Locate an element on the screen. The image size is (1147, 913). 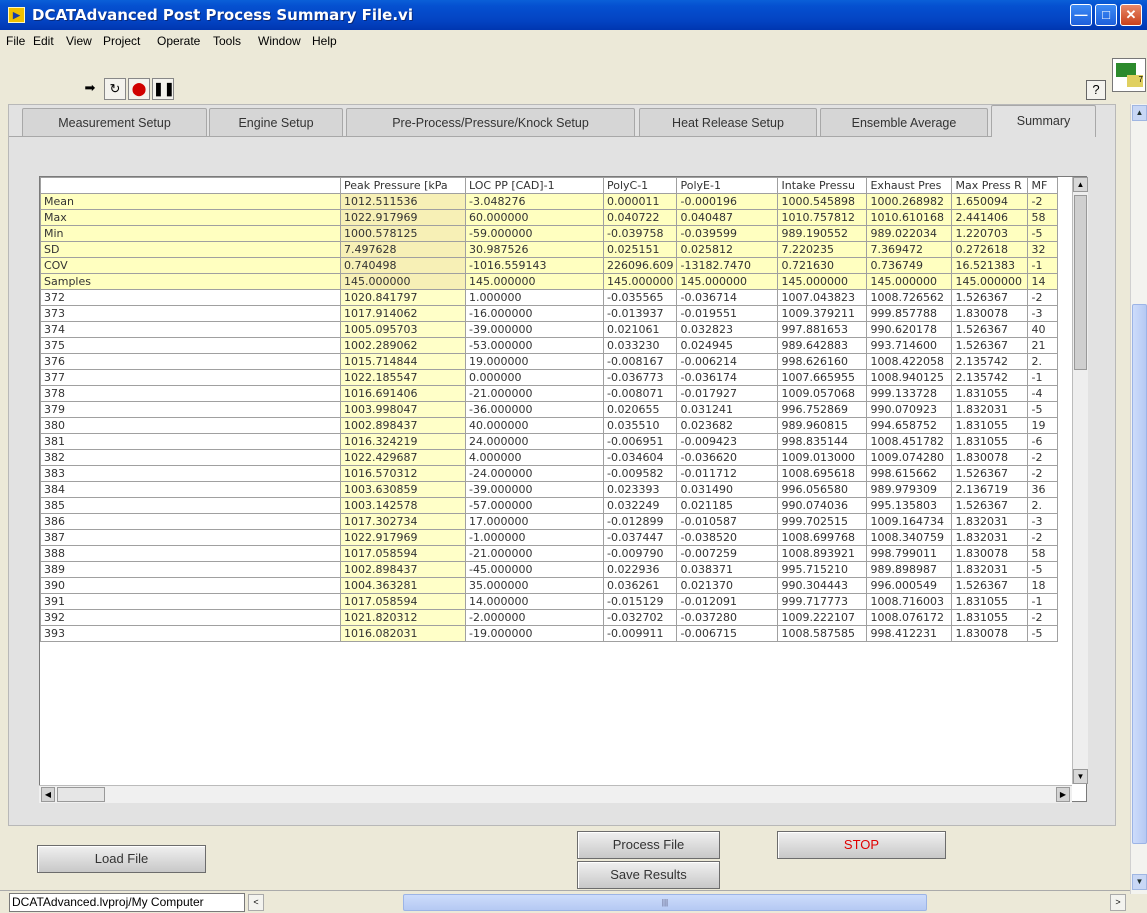
table-cell: 1022.917969 is located at coordinates (403, 217).